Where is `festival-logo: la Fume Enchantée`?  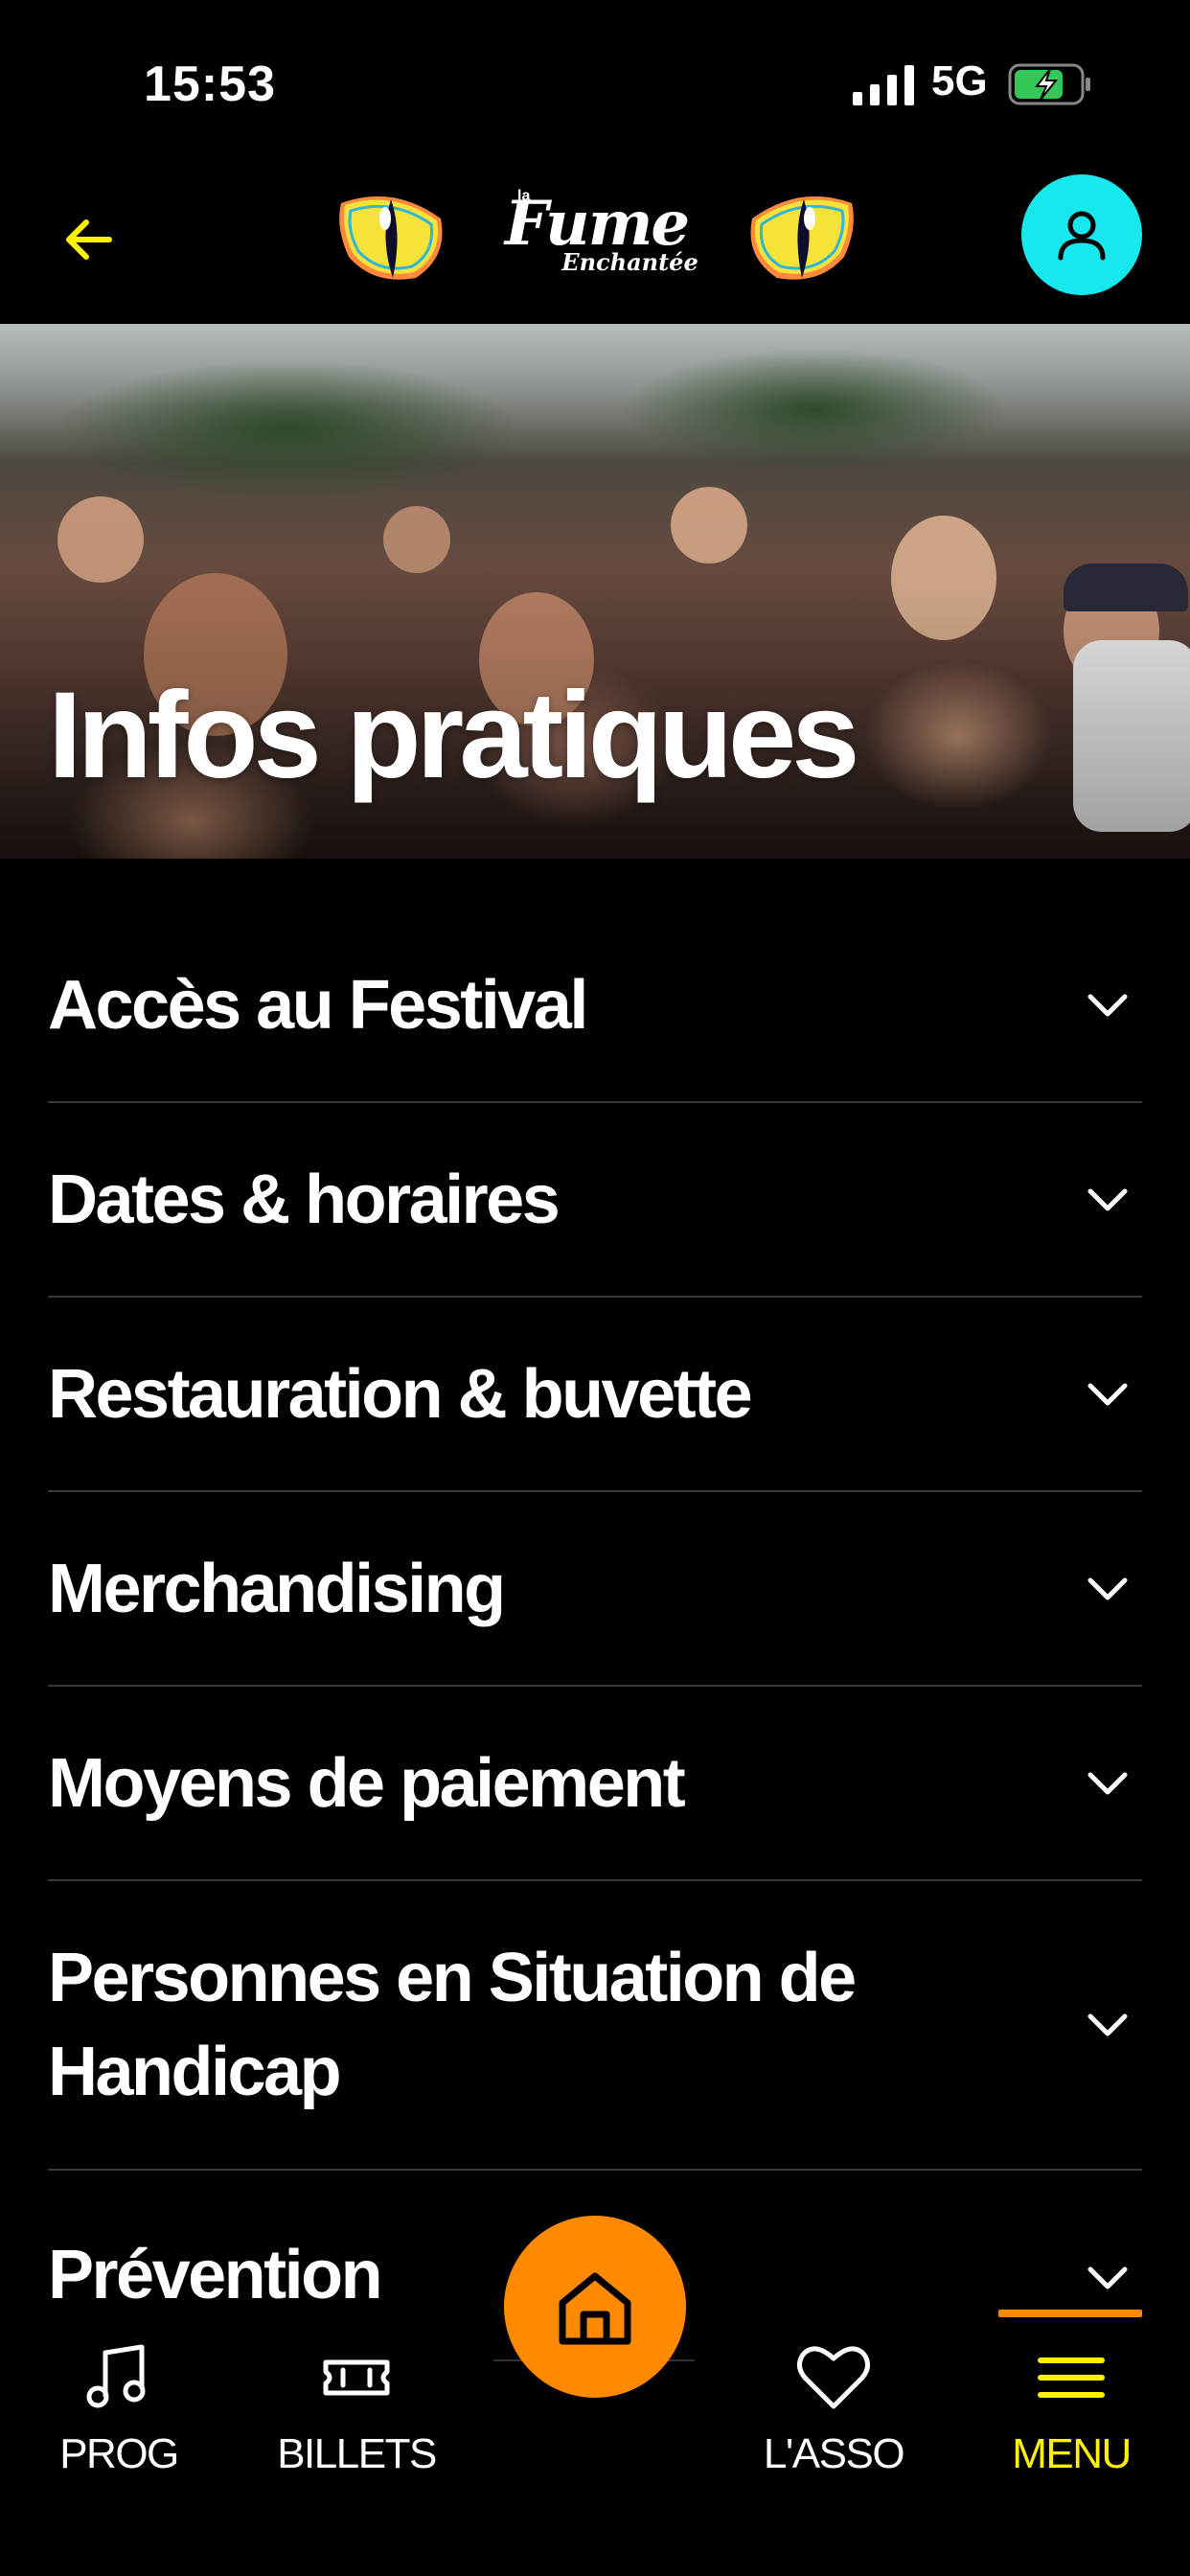
festival-logo: la Fume Enchantée is located at coordinates (596, 242).